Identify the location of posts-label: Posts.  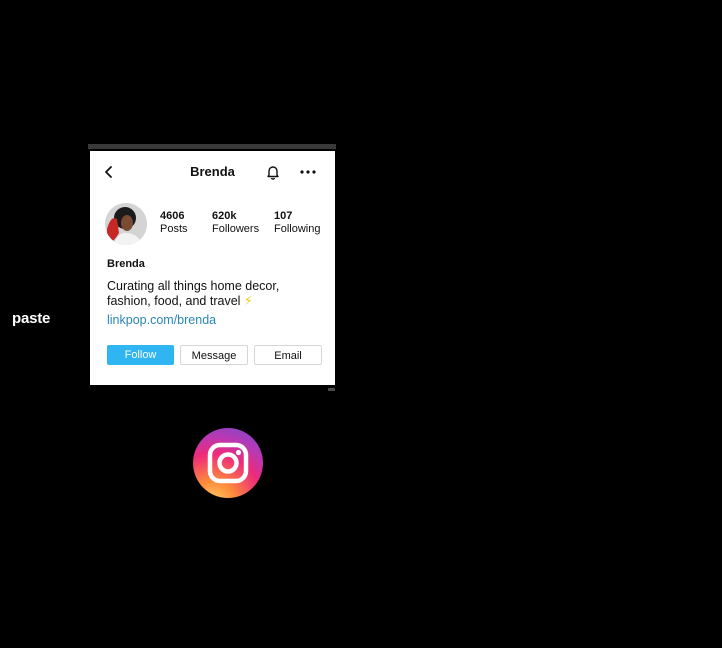
(174, 229).